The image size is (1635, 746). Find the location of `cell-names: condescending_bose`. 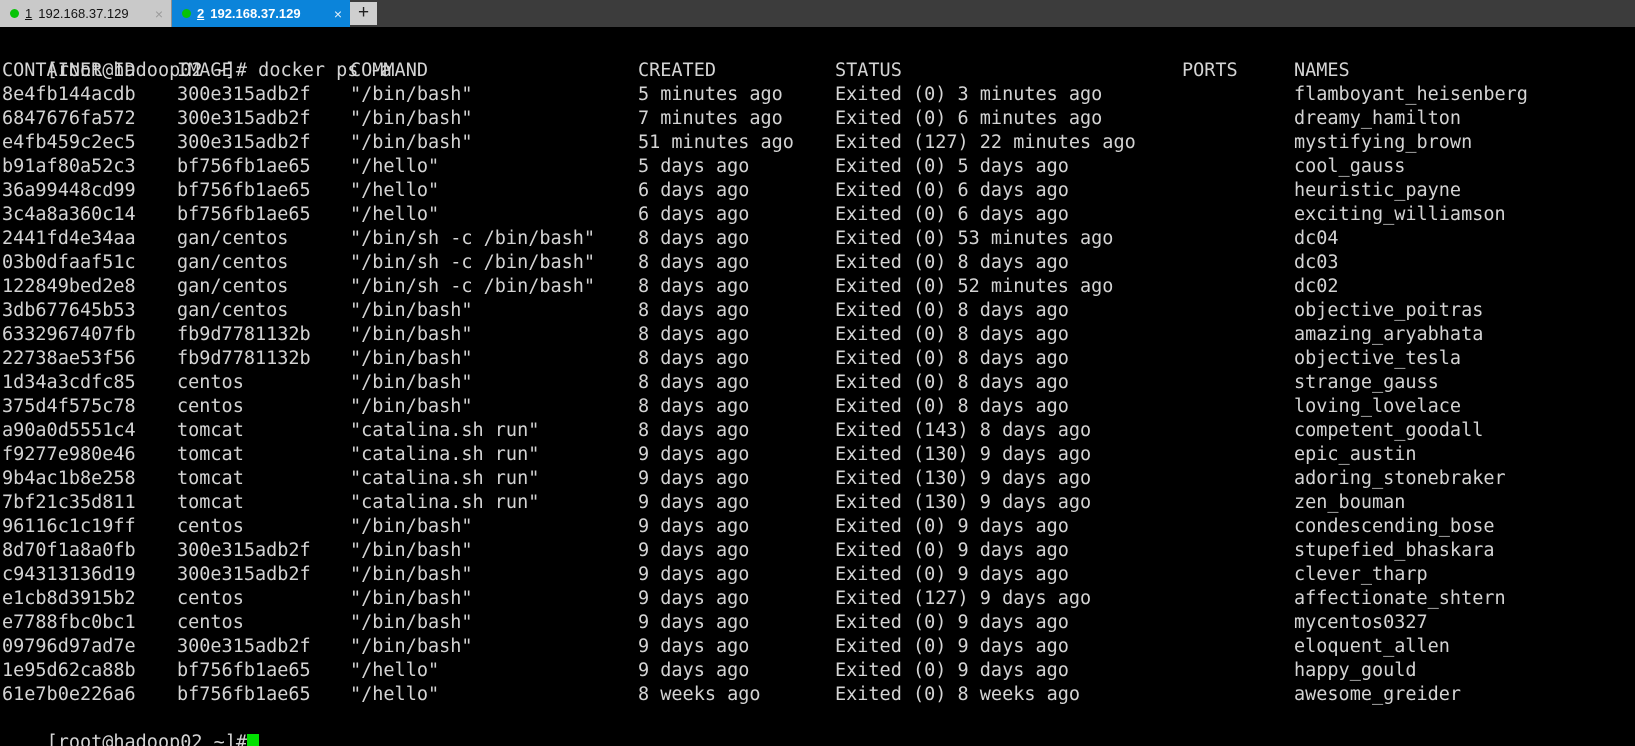

cell-names: condescending_bose is located at coordinates (1394, 526).